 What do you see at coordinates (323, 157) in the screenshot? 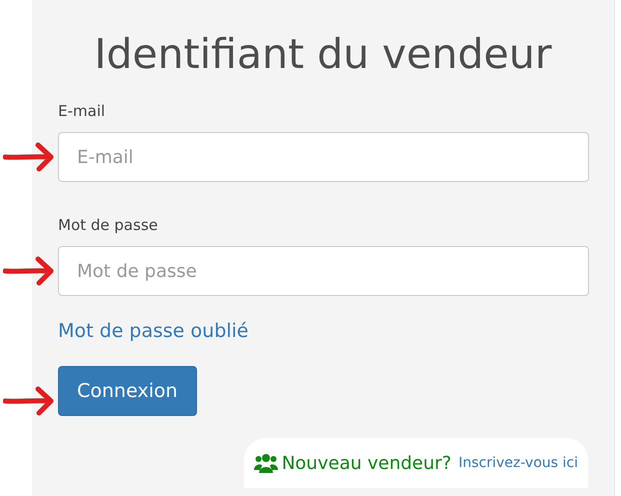
I see `input-field: E-mail` at bounding box center [323, 157].